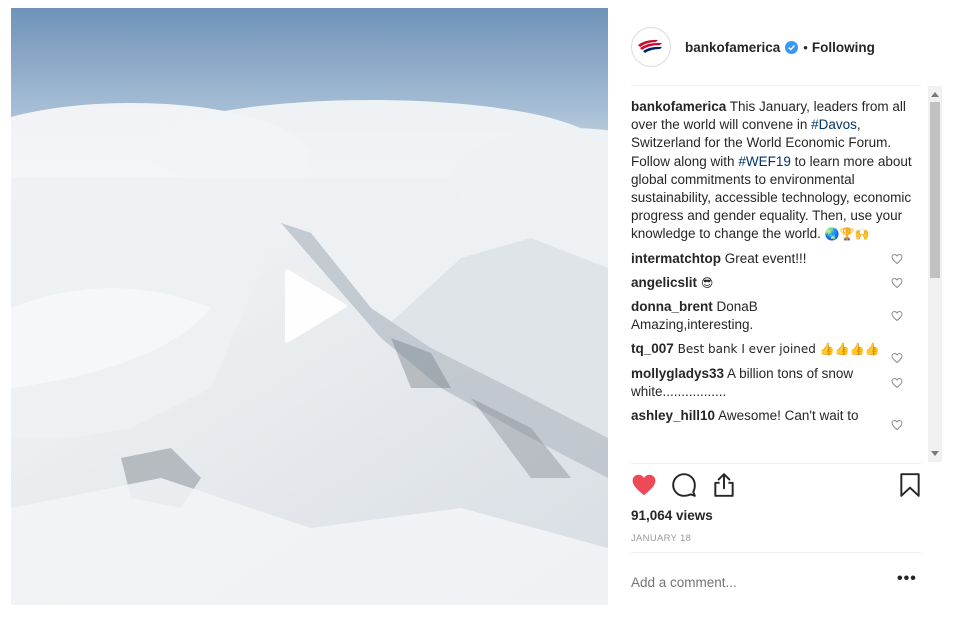 The height and width of the screenshot is (636, 960). What do you see at coordinates (847, 234) in the screenshot?
I see `caption-emojis: 🌏🏆🙌` at bounding box center [847, 234].